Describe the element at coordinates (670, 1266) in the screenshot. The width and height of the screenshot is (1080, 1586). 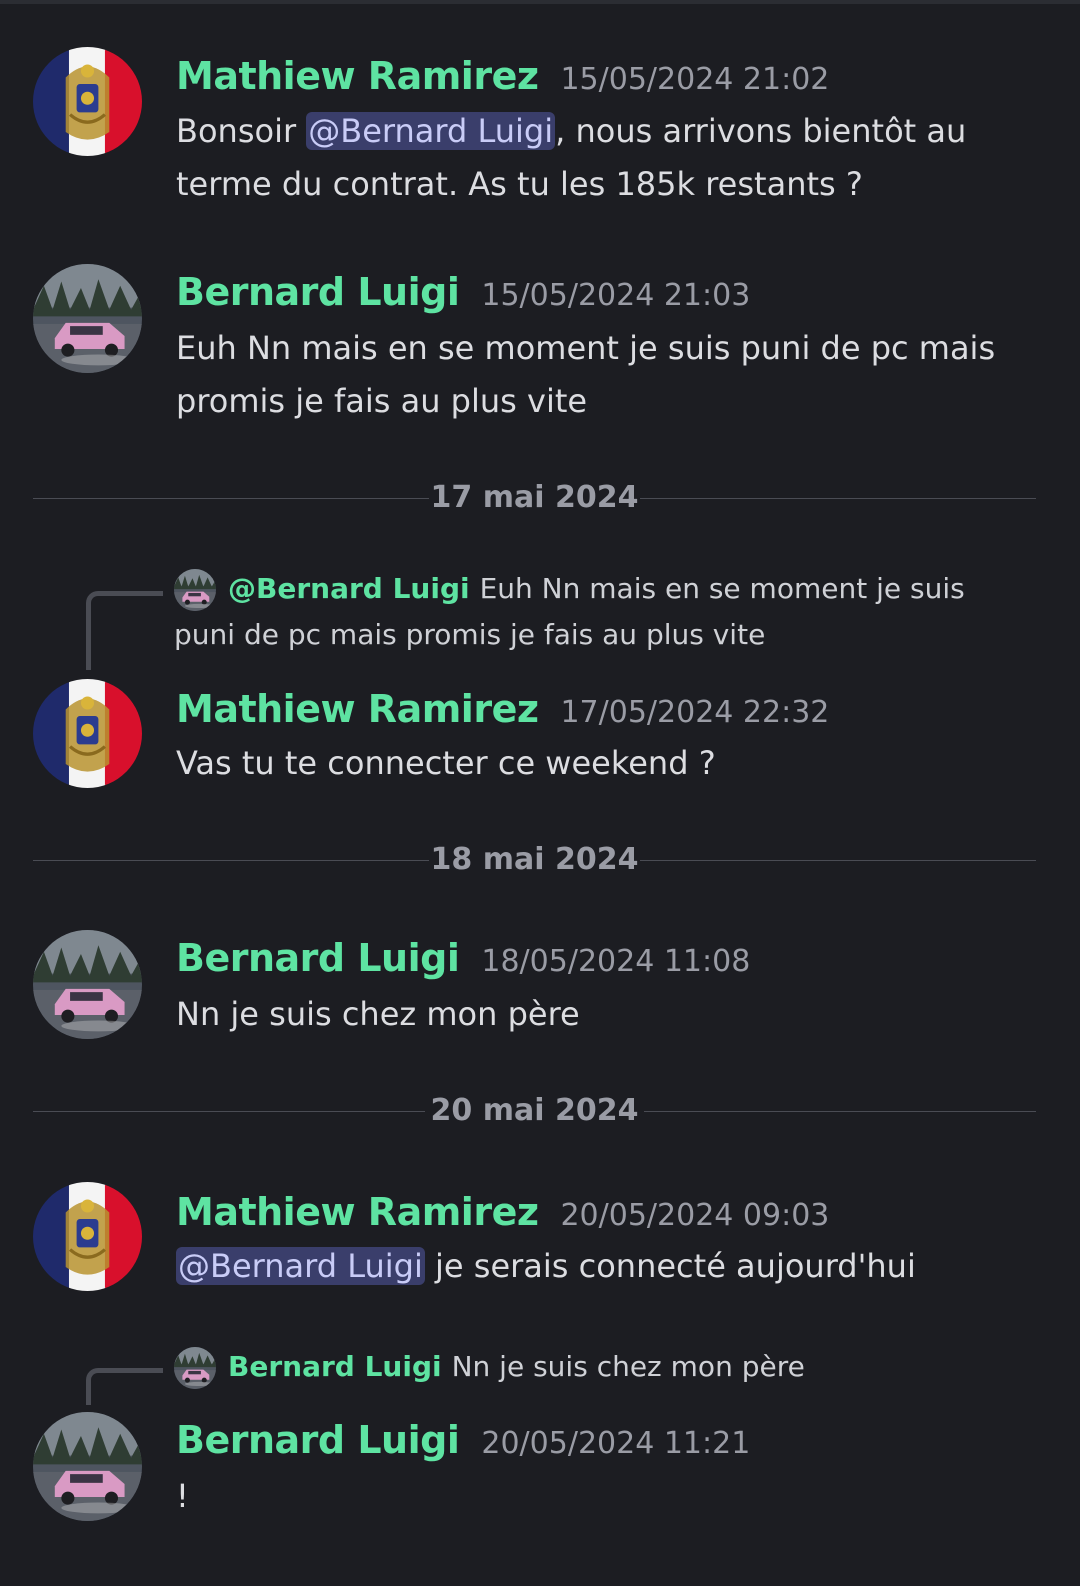
I see `message-text: je serais connecté aujourd'hui` at that location.